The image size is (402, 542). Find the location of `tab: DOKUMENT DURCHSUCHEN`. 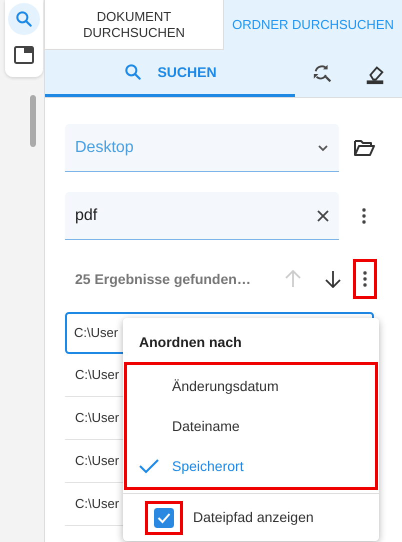

tab: DOKUMENT DURCHSUCHEN is located at coordinates (134, 25).